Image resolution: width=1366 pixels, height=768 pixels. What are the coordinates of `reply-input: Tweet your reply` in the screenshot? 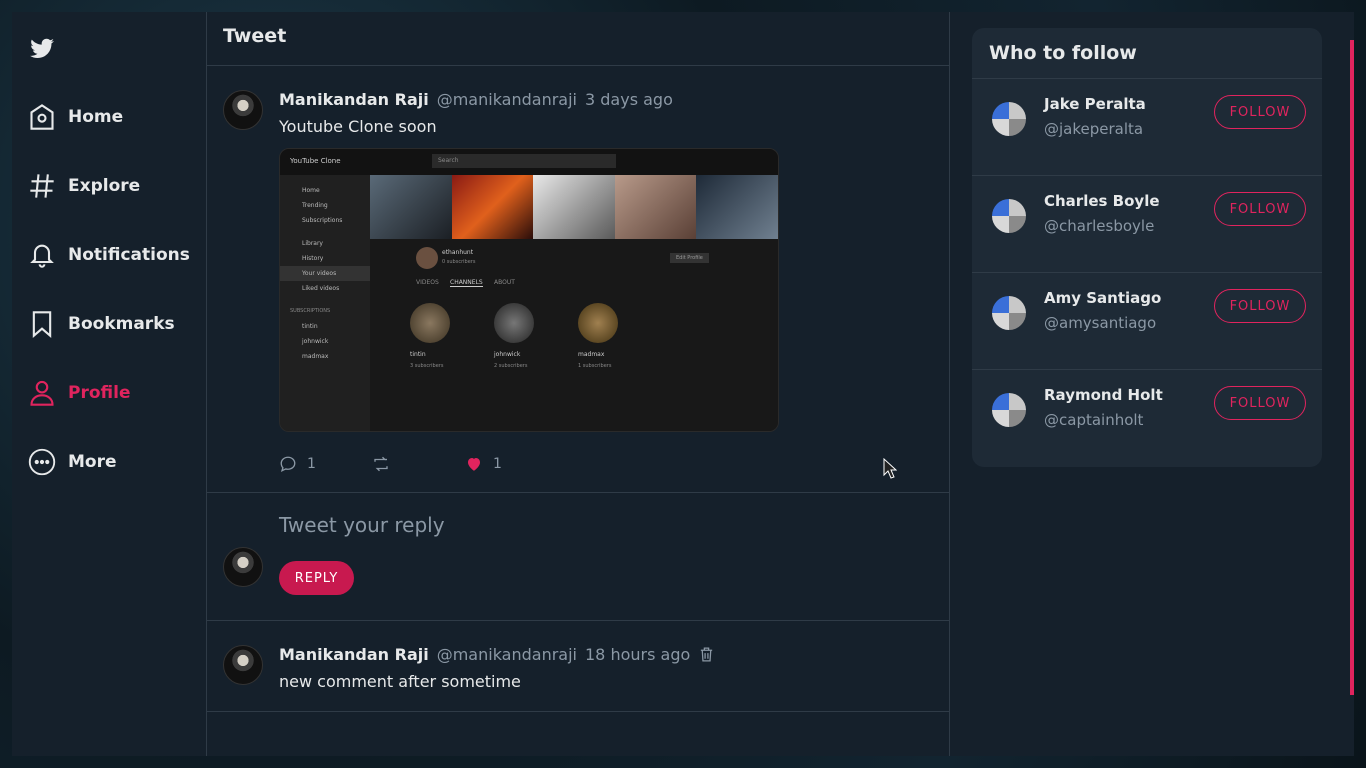 It's located at (606, 525).